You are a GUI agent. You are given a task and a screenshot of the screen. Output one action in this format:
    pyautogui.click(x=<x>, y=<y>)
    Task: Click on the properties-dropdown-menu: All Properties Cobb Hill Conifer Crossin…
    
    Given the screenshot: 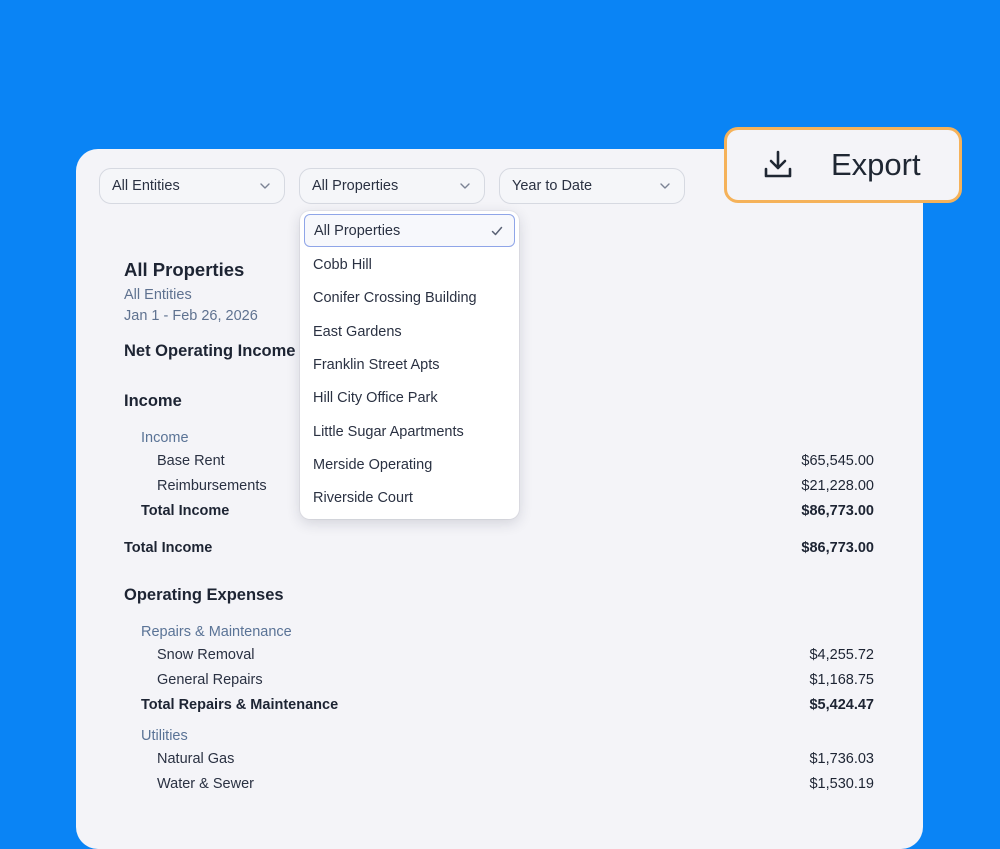 What is the action you would take?
    pyautogui.click(x=409, y=365)
    